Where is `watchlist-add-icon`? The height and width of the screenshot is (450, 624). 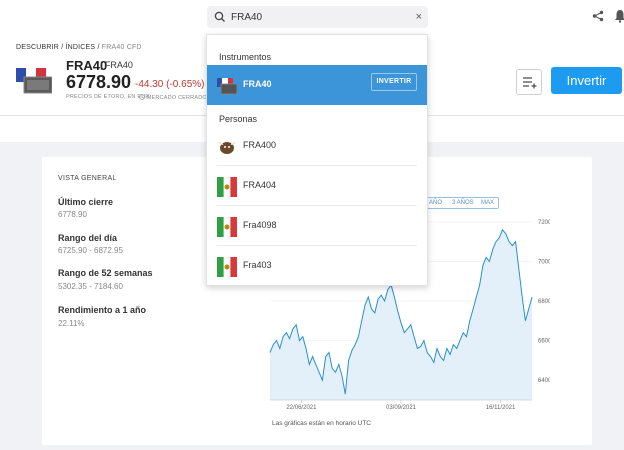
watchlist-add-icon is located at coordinates (530, 83).